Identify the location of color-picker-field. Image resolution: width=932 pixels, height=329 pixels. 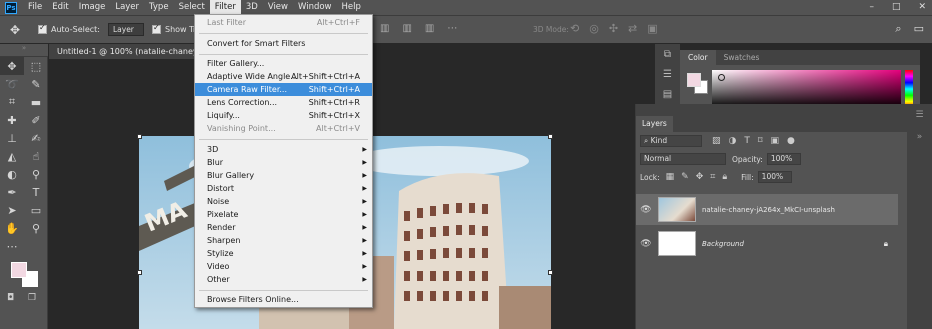
(806, 89).